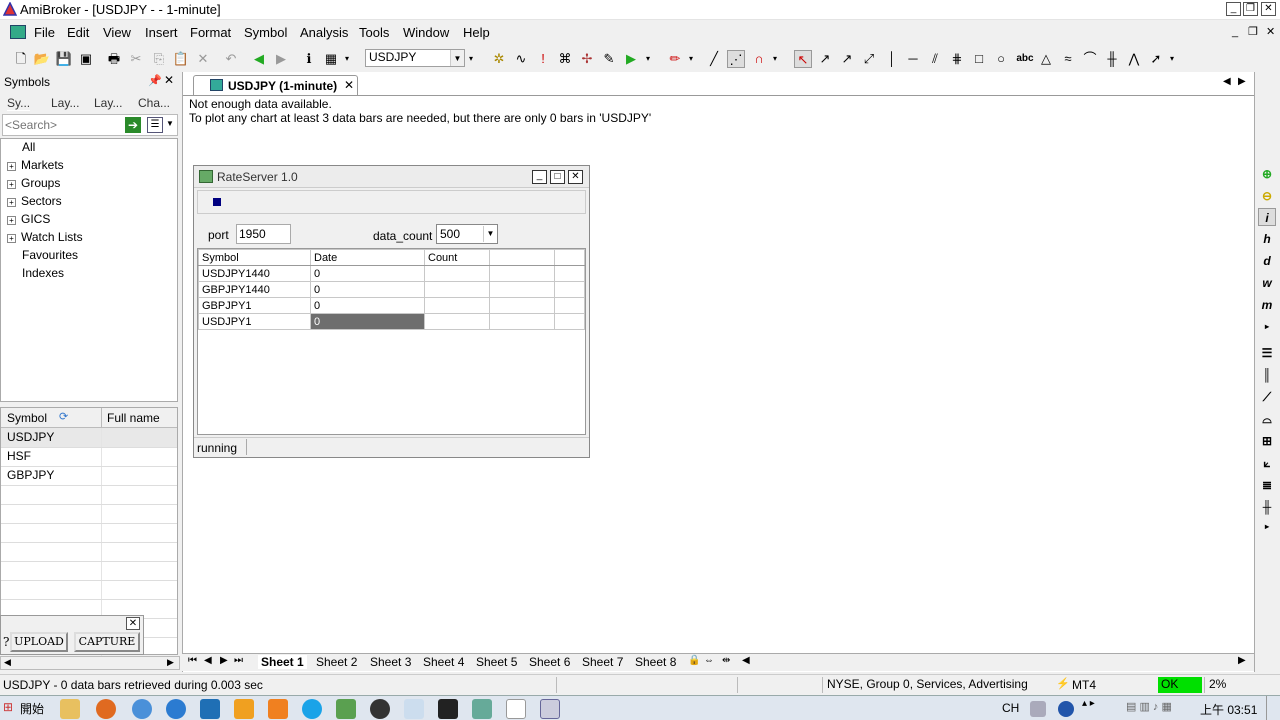 This screenshot has height=720, width=1280. I want to click on arc-icon: ⌒, so click(1090, 59).